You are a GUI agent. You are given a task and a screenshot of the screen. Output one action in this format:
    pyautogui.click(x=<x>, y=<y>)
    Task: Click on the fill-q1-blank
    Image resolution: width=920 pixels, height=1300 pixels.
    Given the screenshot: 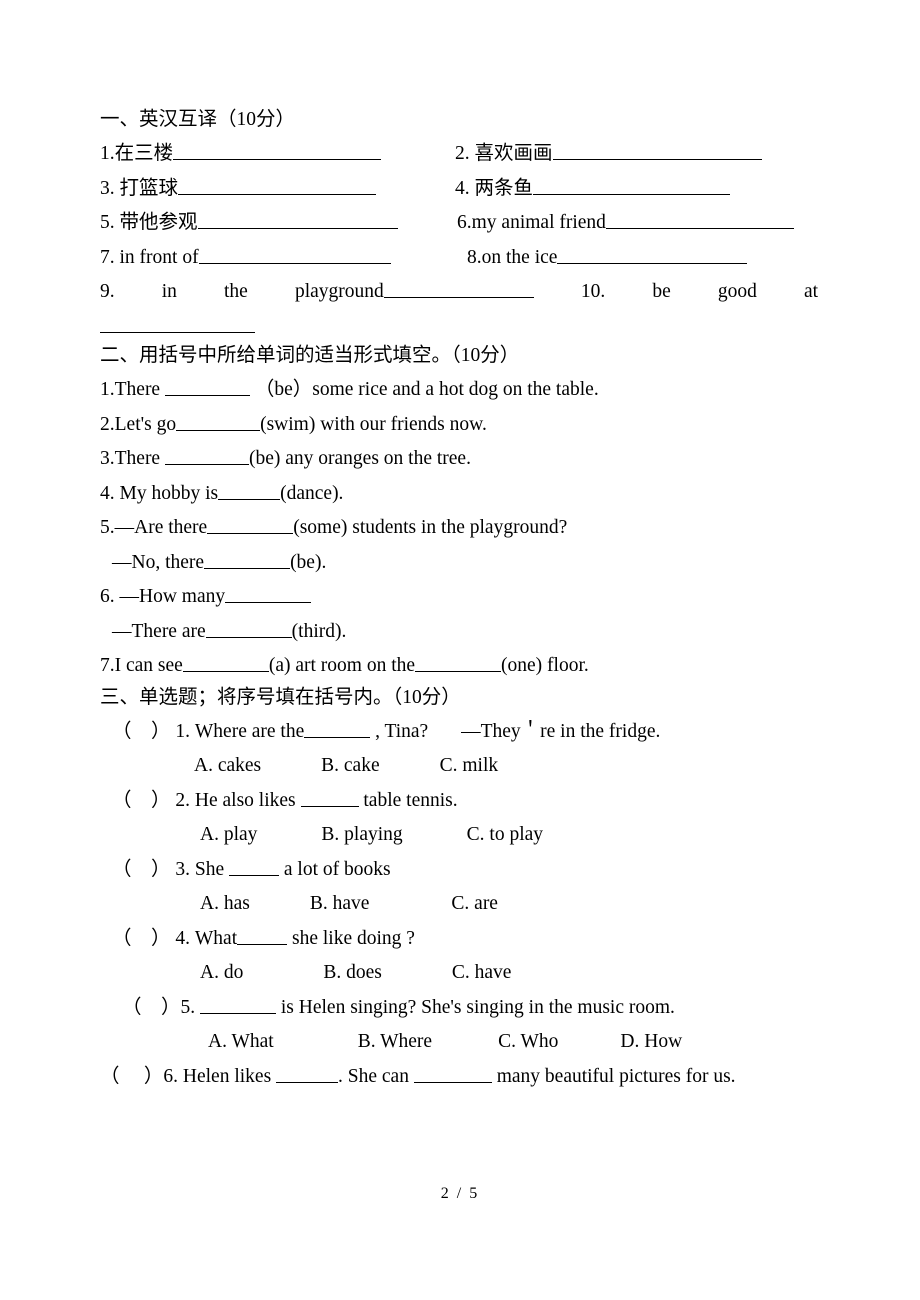 What is the action you would take?
    pyautogui.click(x=207, y=386)
    